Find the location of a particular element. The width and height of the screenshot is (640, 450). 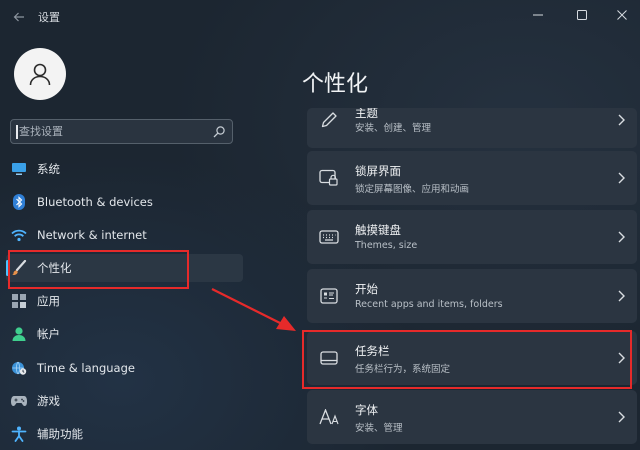

sidebar-item-apps: 应用 is located at coordinates (124, 301).